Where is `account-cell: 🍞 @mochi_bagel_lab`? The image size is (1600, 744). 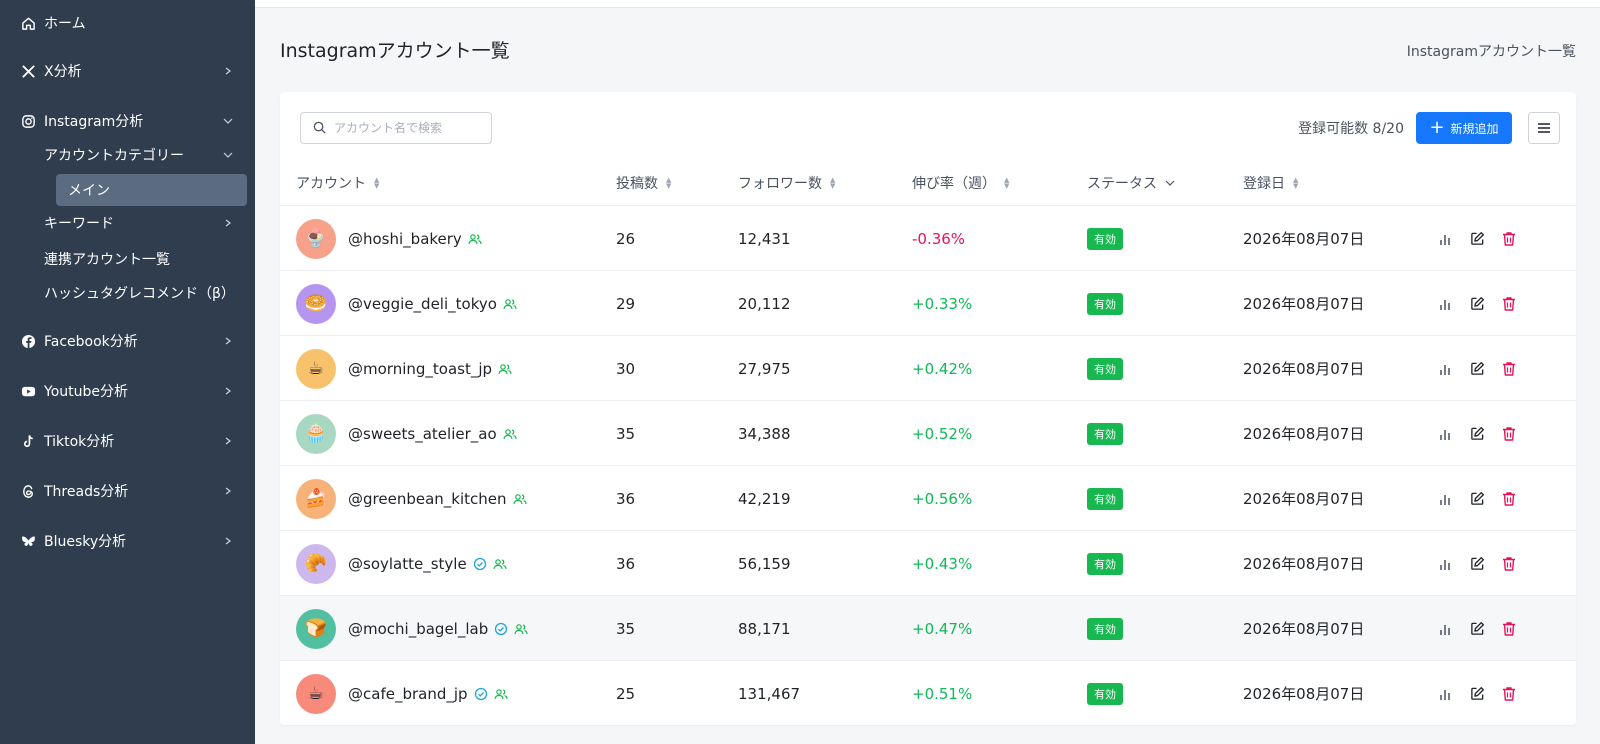
account-cell: 🍞 @mochi_bagel_lab is located at coordinates (412, 628).